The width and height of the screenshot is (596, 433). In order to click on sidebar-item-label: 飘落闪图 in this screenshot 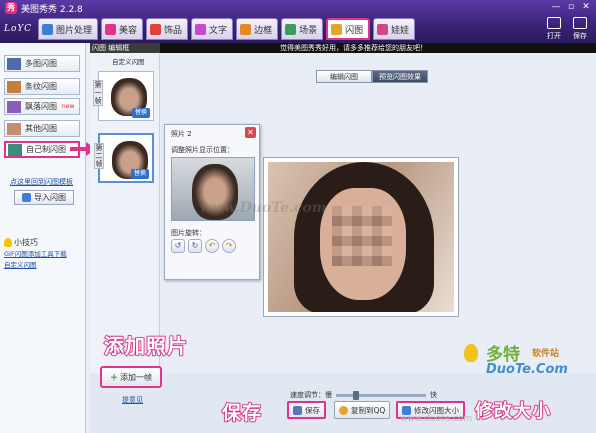, I will do `click(41, 106)`.